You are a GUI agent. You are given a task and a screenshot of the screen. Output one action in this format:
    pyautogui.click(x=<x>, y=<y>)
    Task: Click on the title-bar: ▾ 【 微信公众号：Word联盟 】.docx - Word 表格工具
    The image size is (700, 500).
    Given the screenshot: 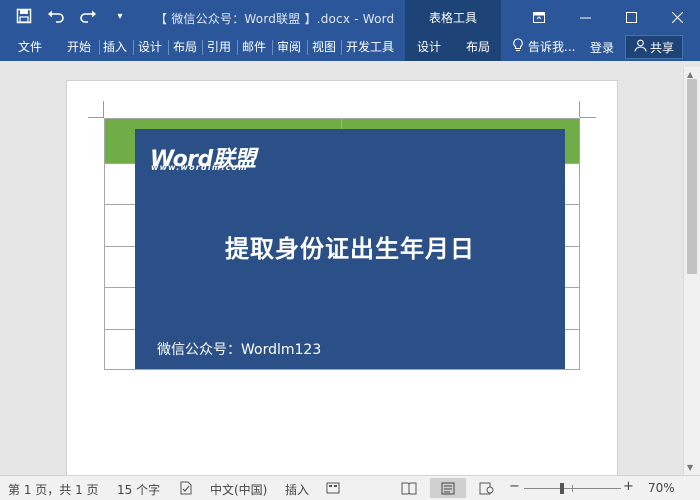 What is the action you would take?
    pyautogui.click(x=350, y=17)
    